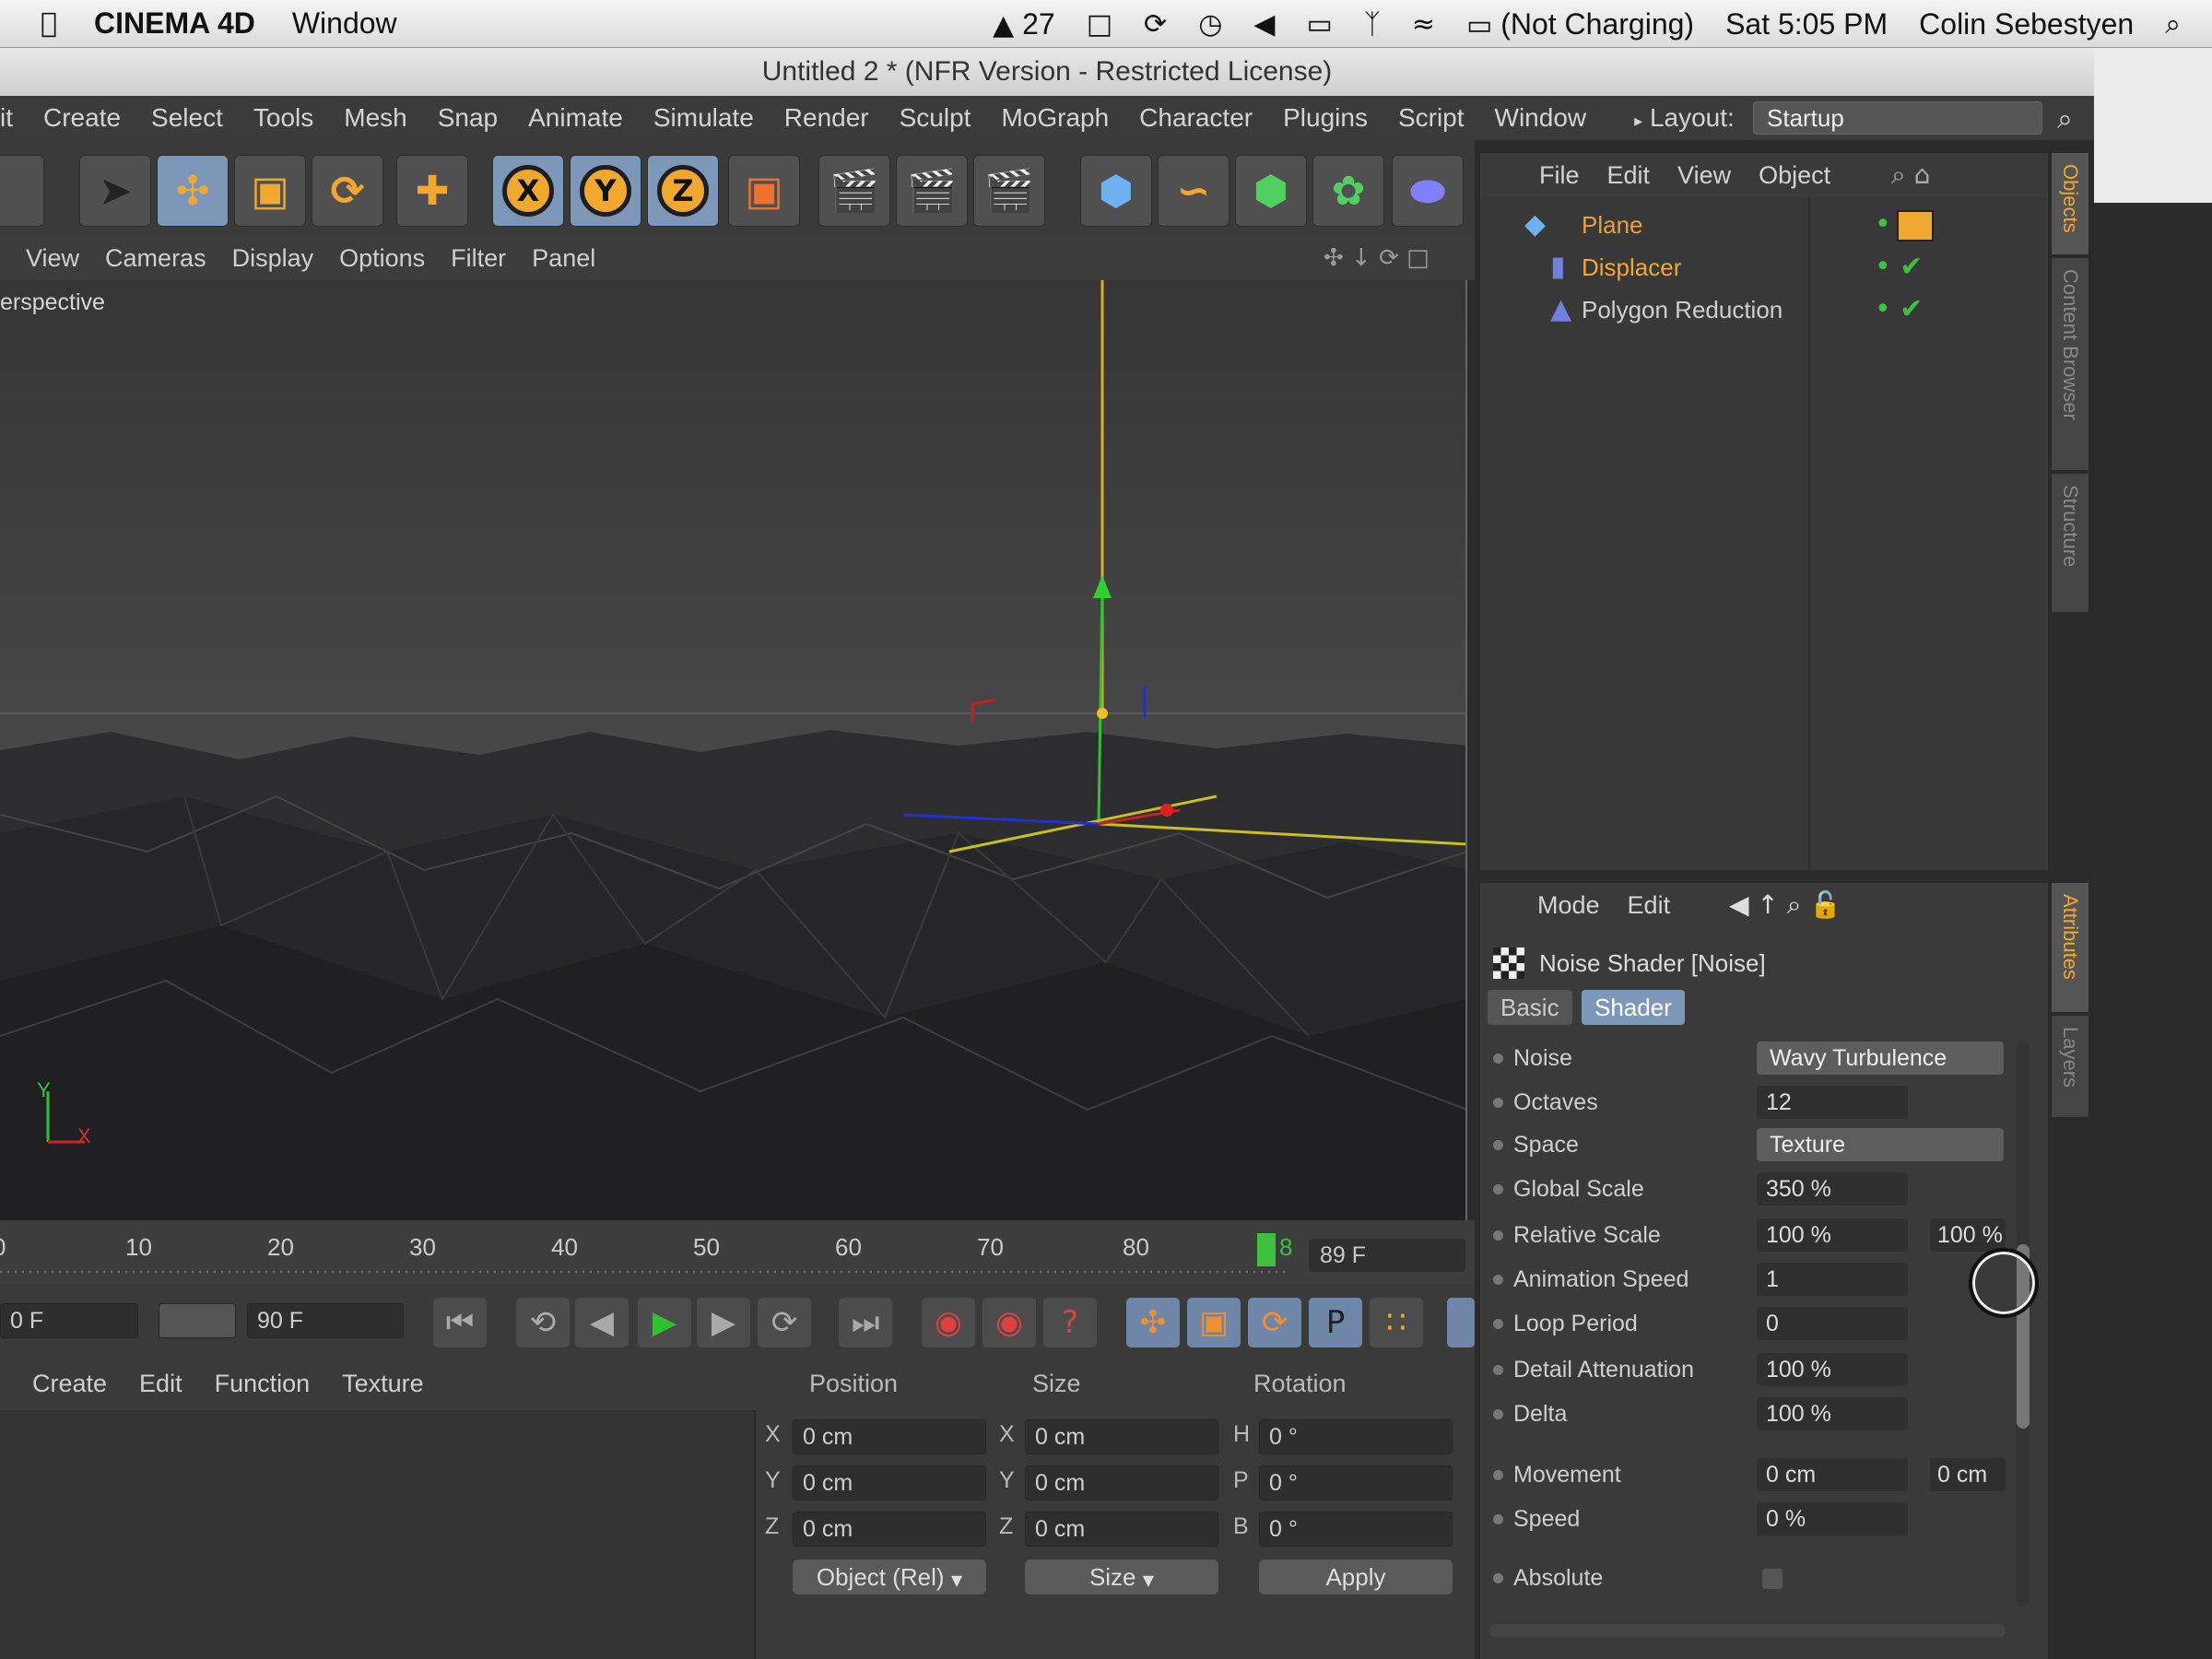 This screenshot has height=1659, width=2212. Describe the element at coordinates (1271, 191) in the screenshot. I see `subdivision-surface-icon: ⬢` at that location.